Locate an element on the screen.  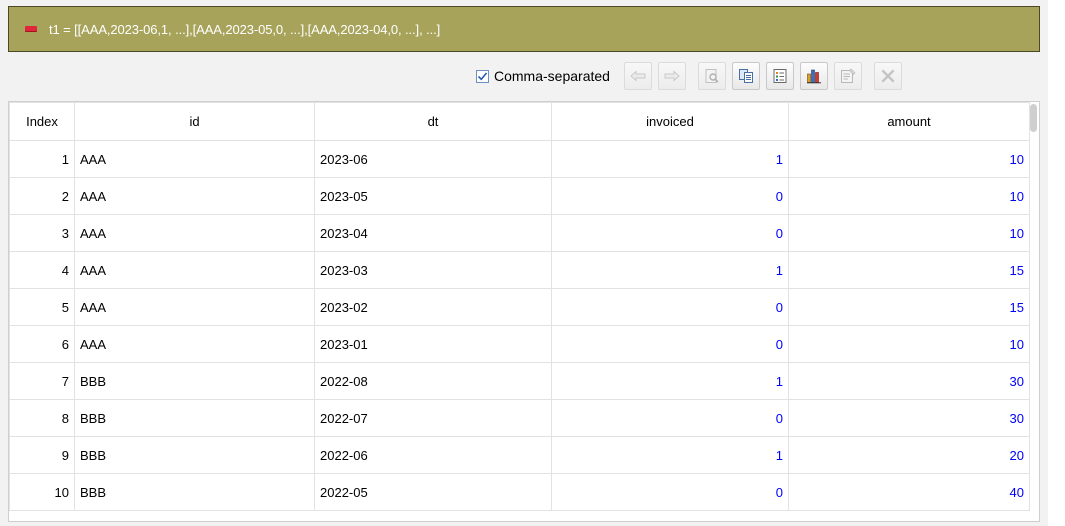
close-icon is located at coordinates (888, 76).